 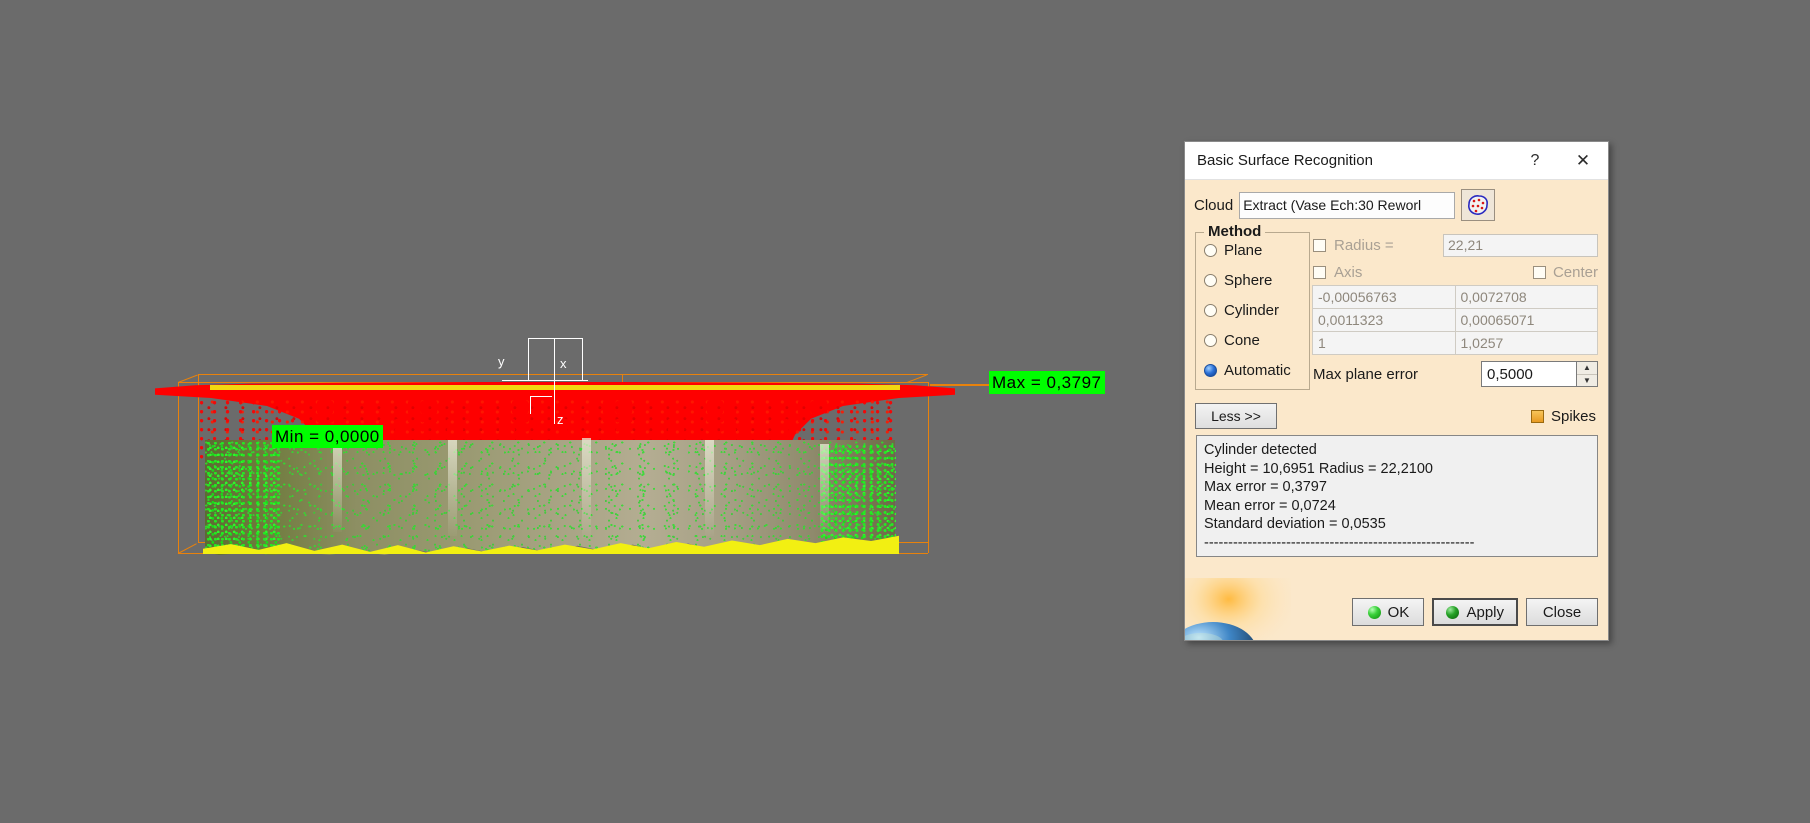 What do you see at coordinates (1384, 343) in the screenshot?
I see `axis-value-z: 1` at bounding box center [1384, 343].